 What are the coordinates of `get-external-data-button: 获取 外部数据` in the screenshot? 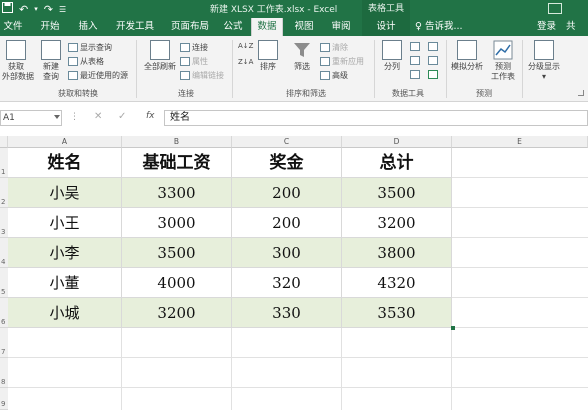 It's located at (18, 61).